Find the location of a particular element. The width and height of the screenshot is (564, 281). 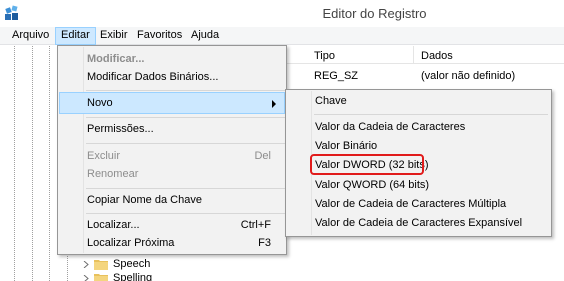

menu-item-label: Novo is located at coordinates (100, 103).